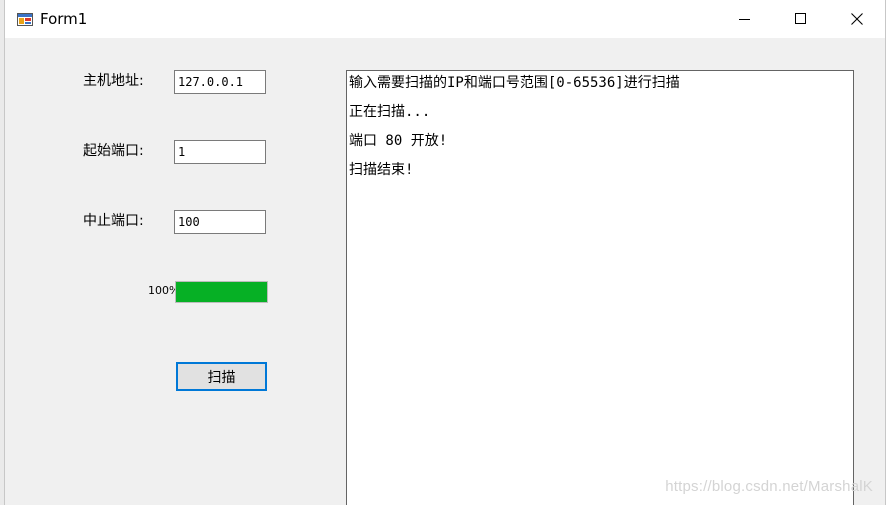 The height and width of the screenshot is (505, 888). I want to click on output-line: 输入需要扫描的IP和端口号范围[0-65536]进行扫描, so click(514, 83).